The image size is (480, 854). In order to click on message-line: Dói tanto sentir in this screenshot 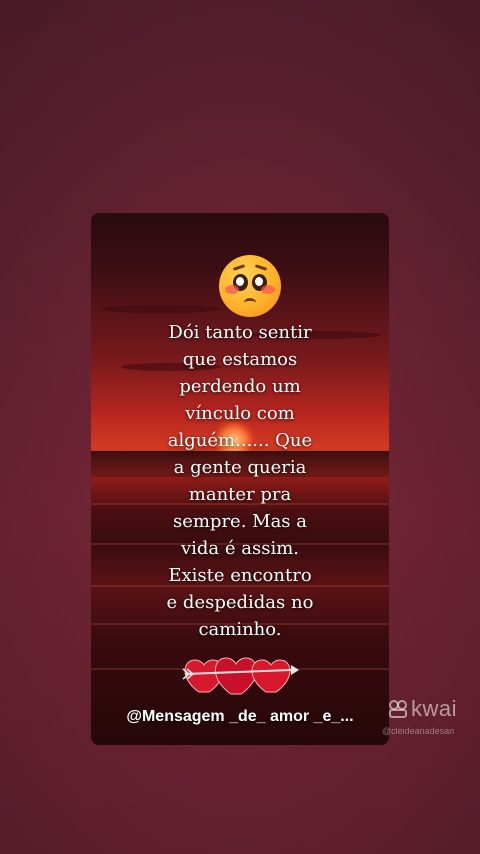, I will do `click(240, 332)`.